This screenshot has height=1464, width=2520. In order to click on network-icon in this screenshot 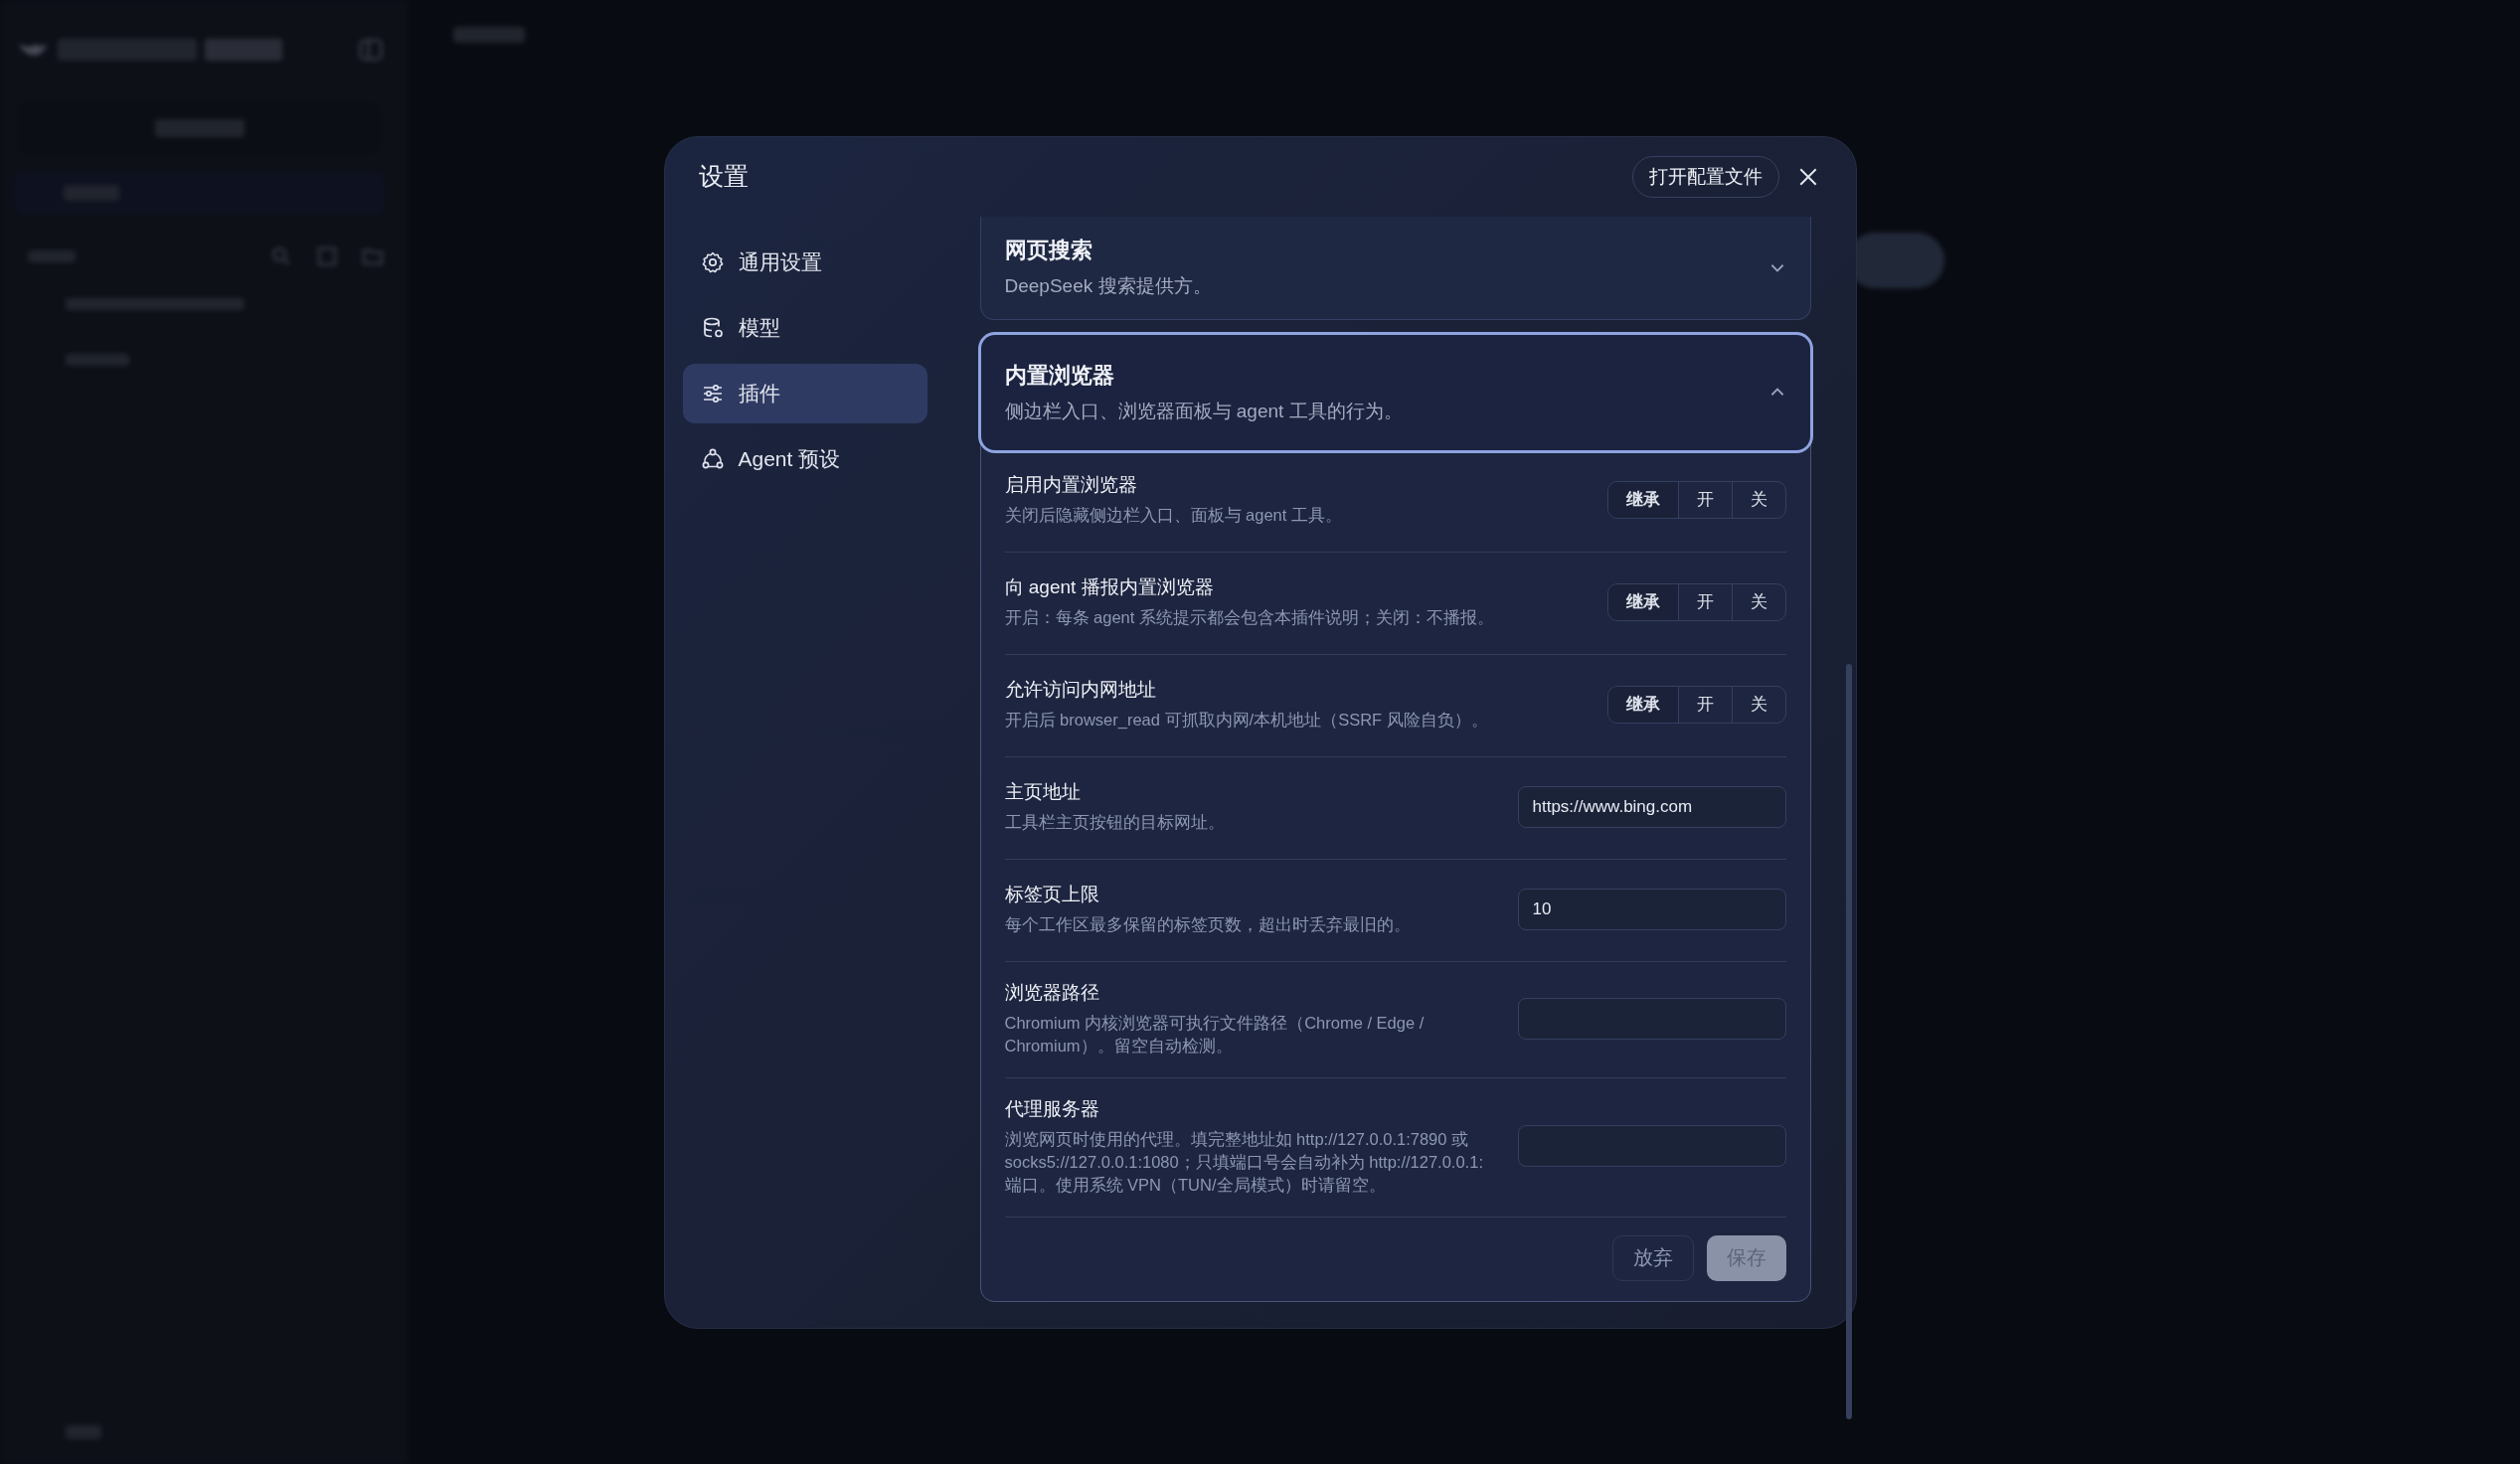, I will do `click(712, 458)`.